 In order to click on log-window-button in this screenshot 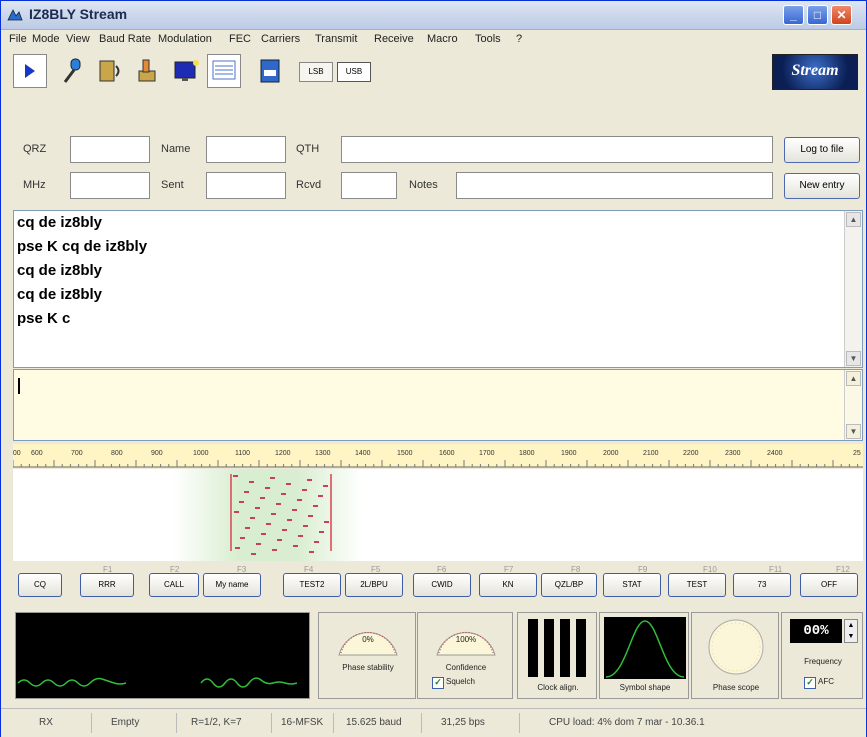, I will do `click(224, 71)`.